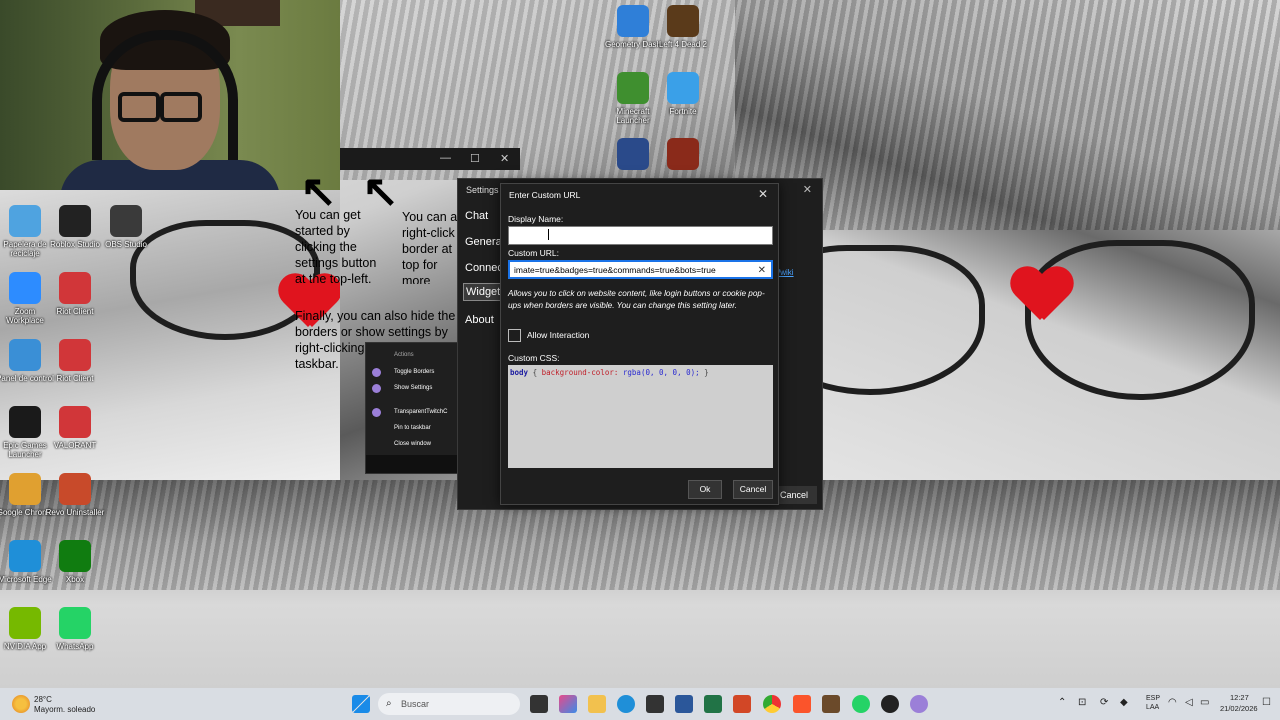  I want to click on edge-icon, so click(25, 556).